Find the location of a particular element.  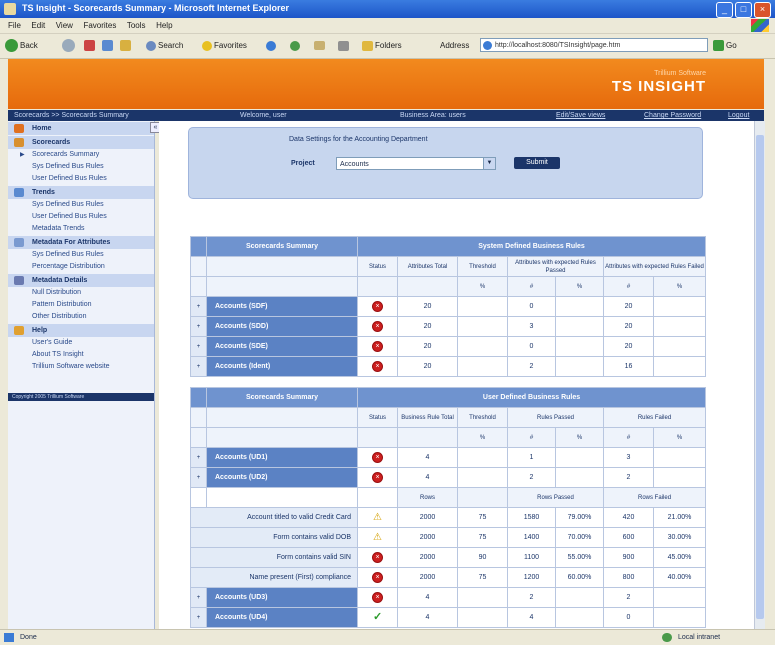

menu-edit: Edit is located at coordinates (38, 25).